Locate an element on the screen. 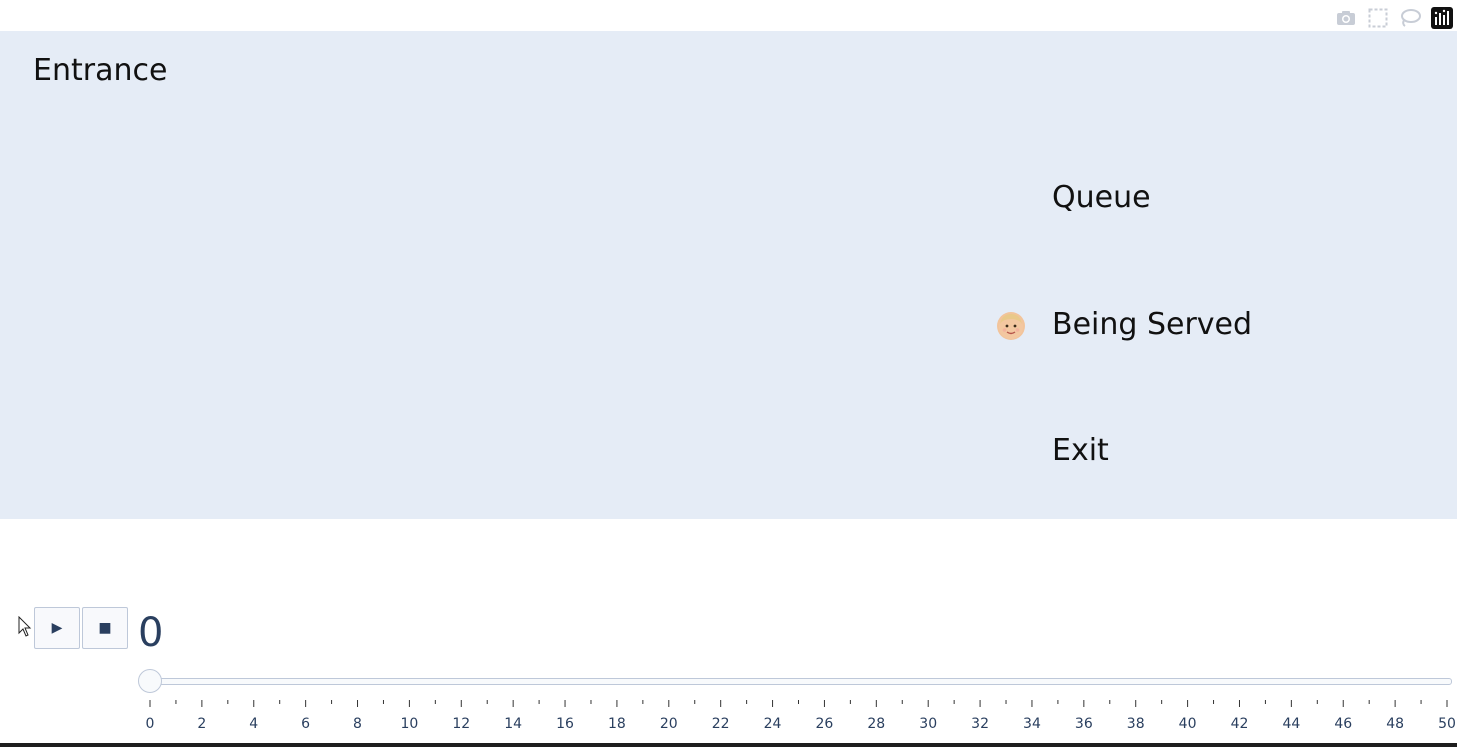 The image size is (1457, 747). slider-tick-label: 46 is located at coordinates (1343, 724).